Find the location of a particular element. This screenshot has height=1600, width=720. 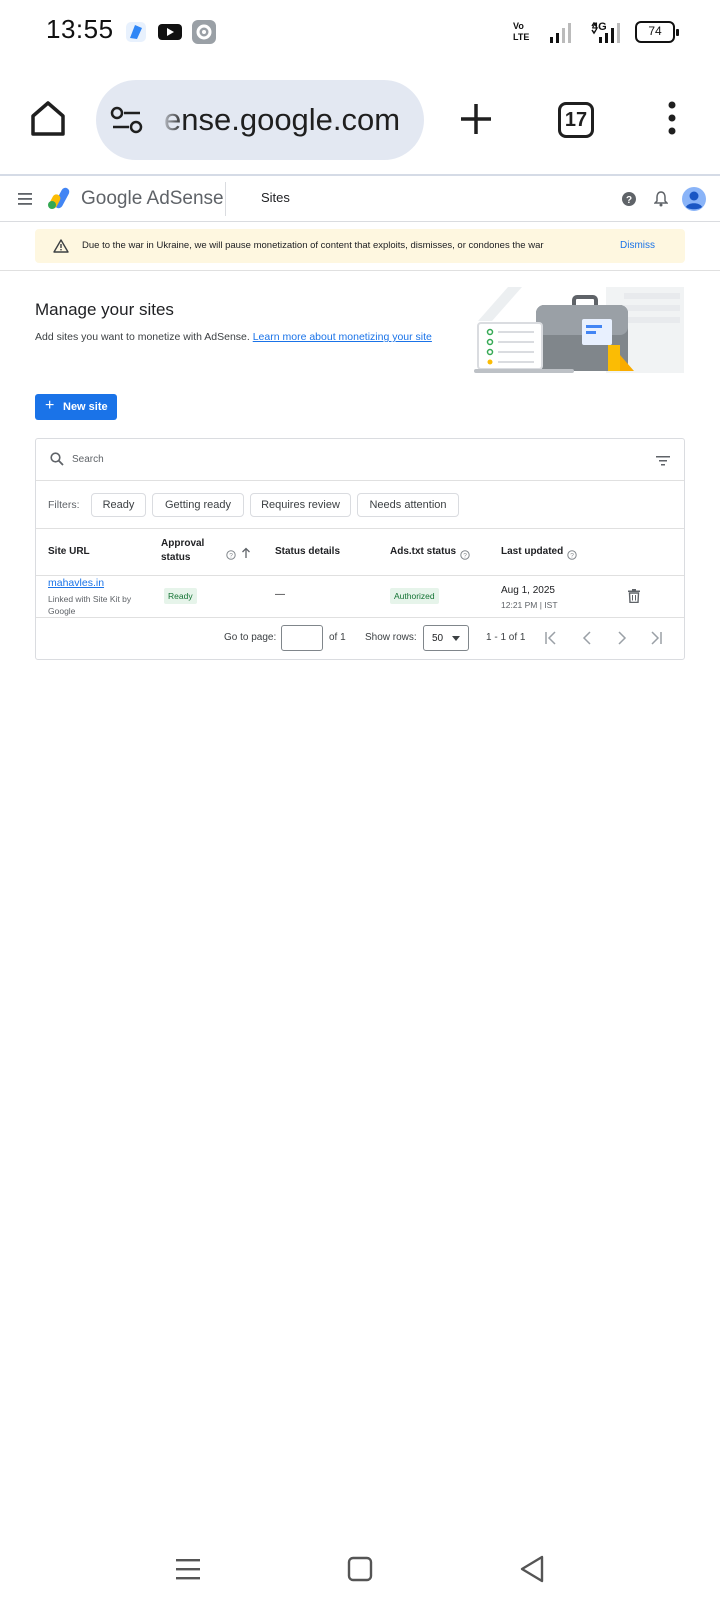

home-nav-icon is located at coordinates (360, 1571).